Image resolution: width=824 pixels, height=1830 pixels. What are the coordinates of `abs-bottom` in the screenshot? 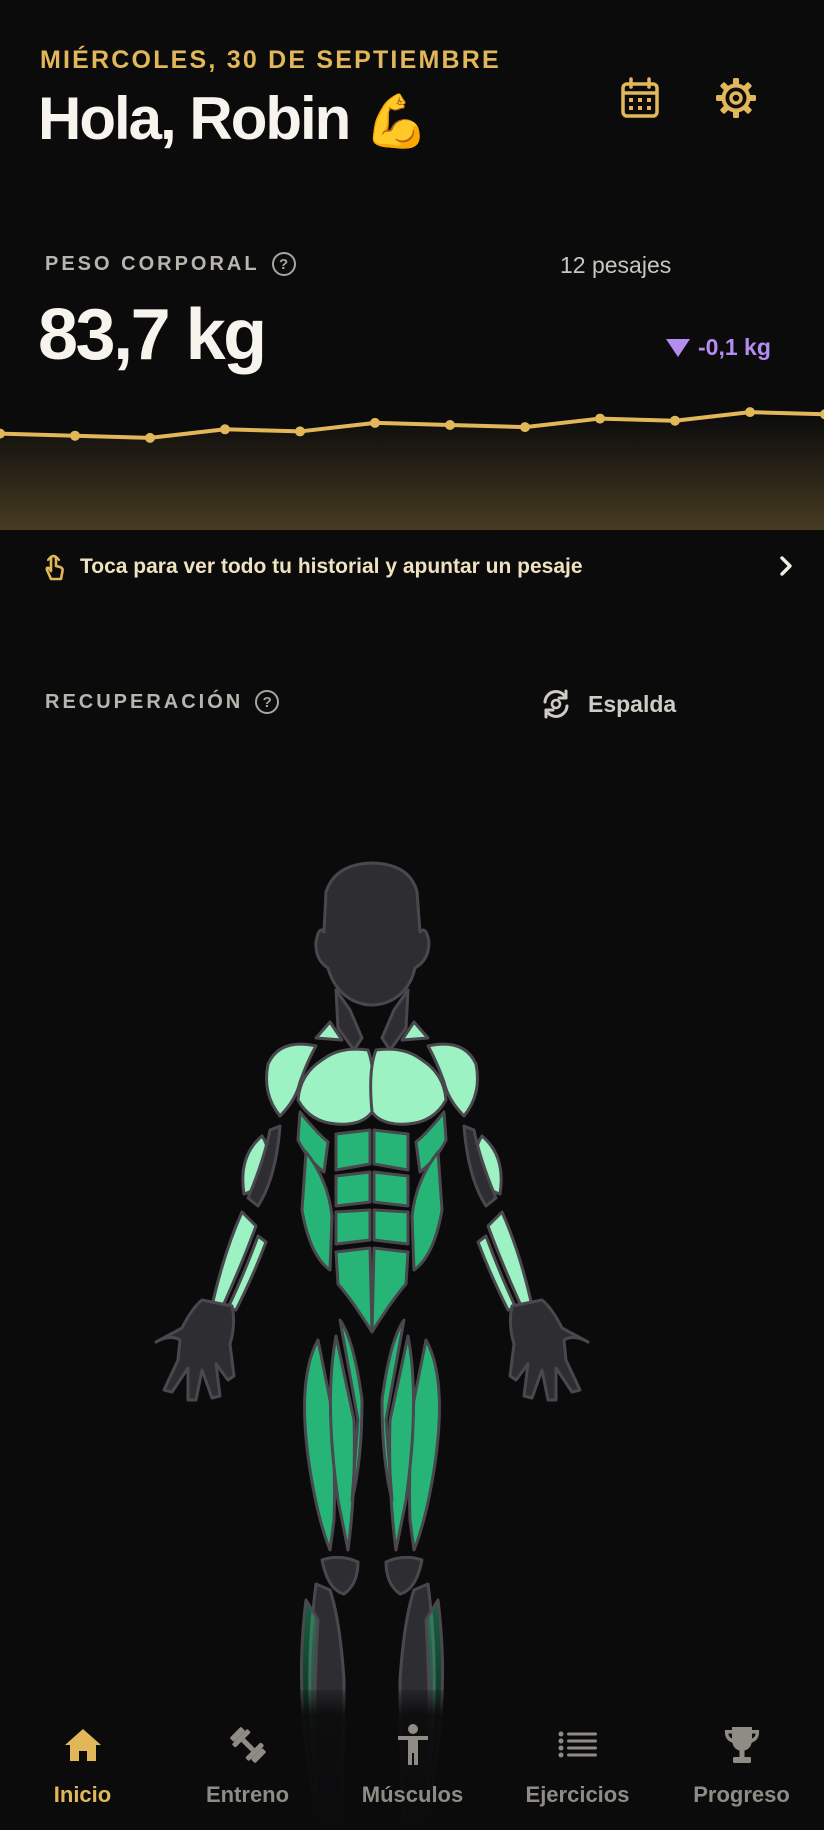 It's located at (372, 1290).